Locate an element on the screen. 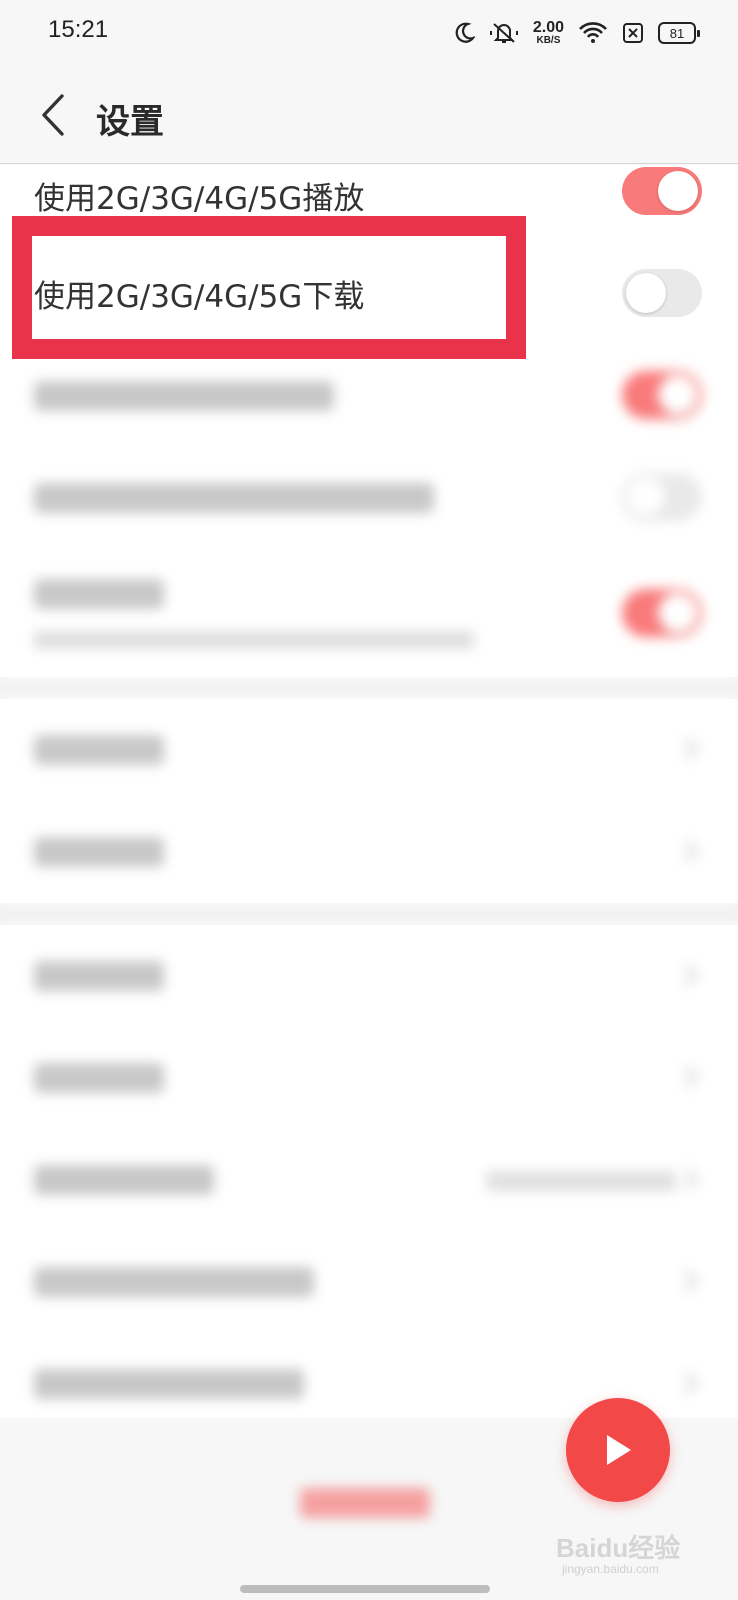  header-bar: 设置 is located at coordinates (369, 116).